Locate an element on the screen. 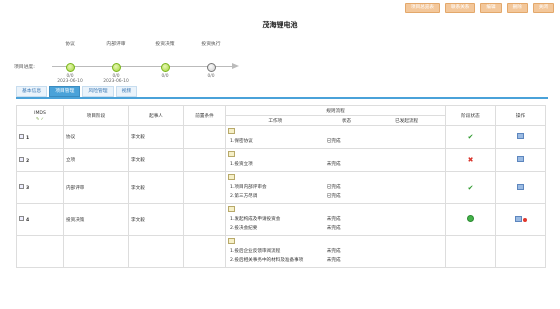 This screenshot has height=309, width=560. table-row: 1.投后企业反馈审阅流程 未完成 2.投后相关事务中的材料及准备事项 未完成 is located at coordinates (281, 251).